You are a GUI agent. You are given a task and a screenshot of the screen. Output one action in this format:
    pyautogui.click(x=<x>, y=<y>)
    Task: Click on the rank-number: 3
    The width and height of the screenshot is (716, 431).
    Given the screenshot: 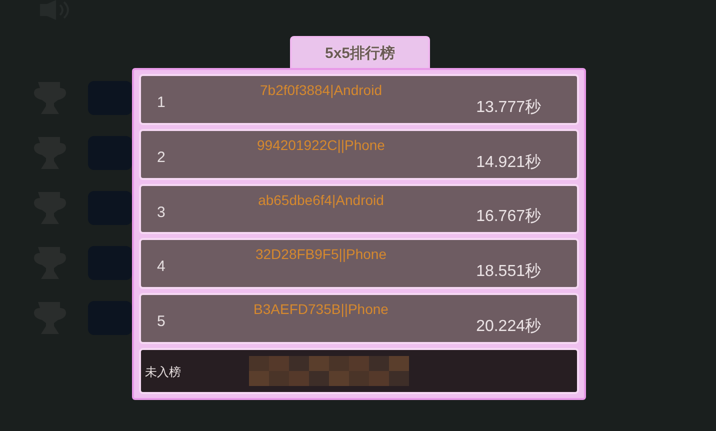 What is the action you would take?
    pyautogui.click(x=161, y=212)
    